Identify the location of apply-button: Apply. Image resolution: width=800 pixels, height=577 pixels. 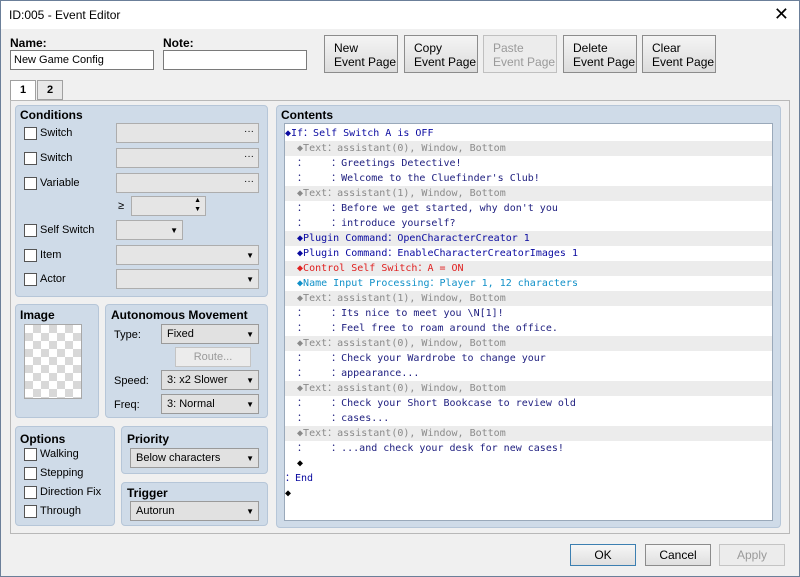
(752, 555).